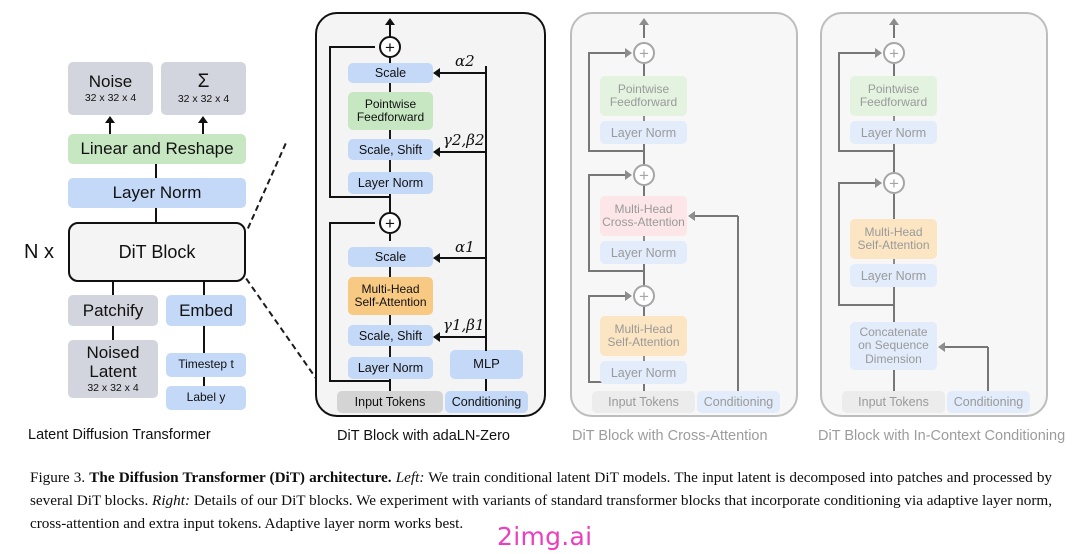  Describe the element at coordinates (643, 88) in the screenshot. I see `box-pff-cross-label-1: Pointwise` at that location.